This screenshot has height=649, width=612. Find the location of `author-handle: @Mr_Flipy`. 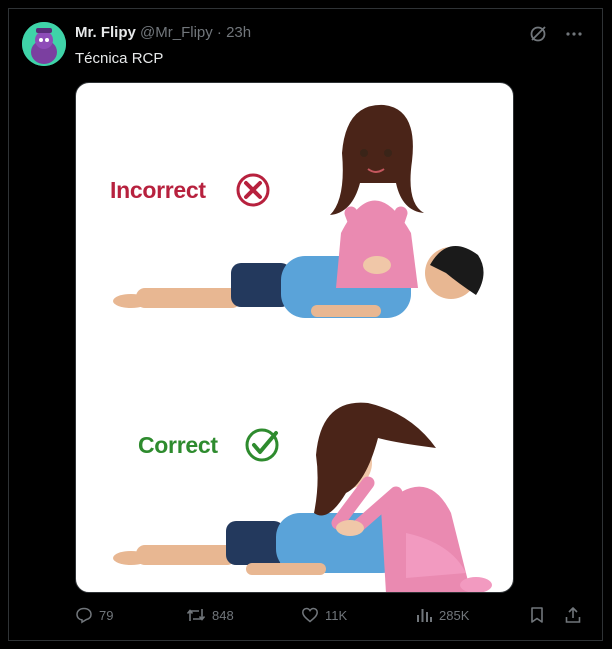

author-handle: @Mr_Flipy is located at coordinates (176, 32).